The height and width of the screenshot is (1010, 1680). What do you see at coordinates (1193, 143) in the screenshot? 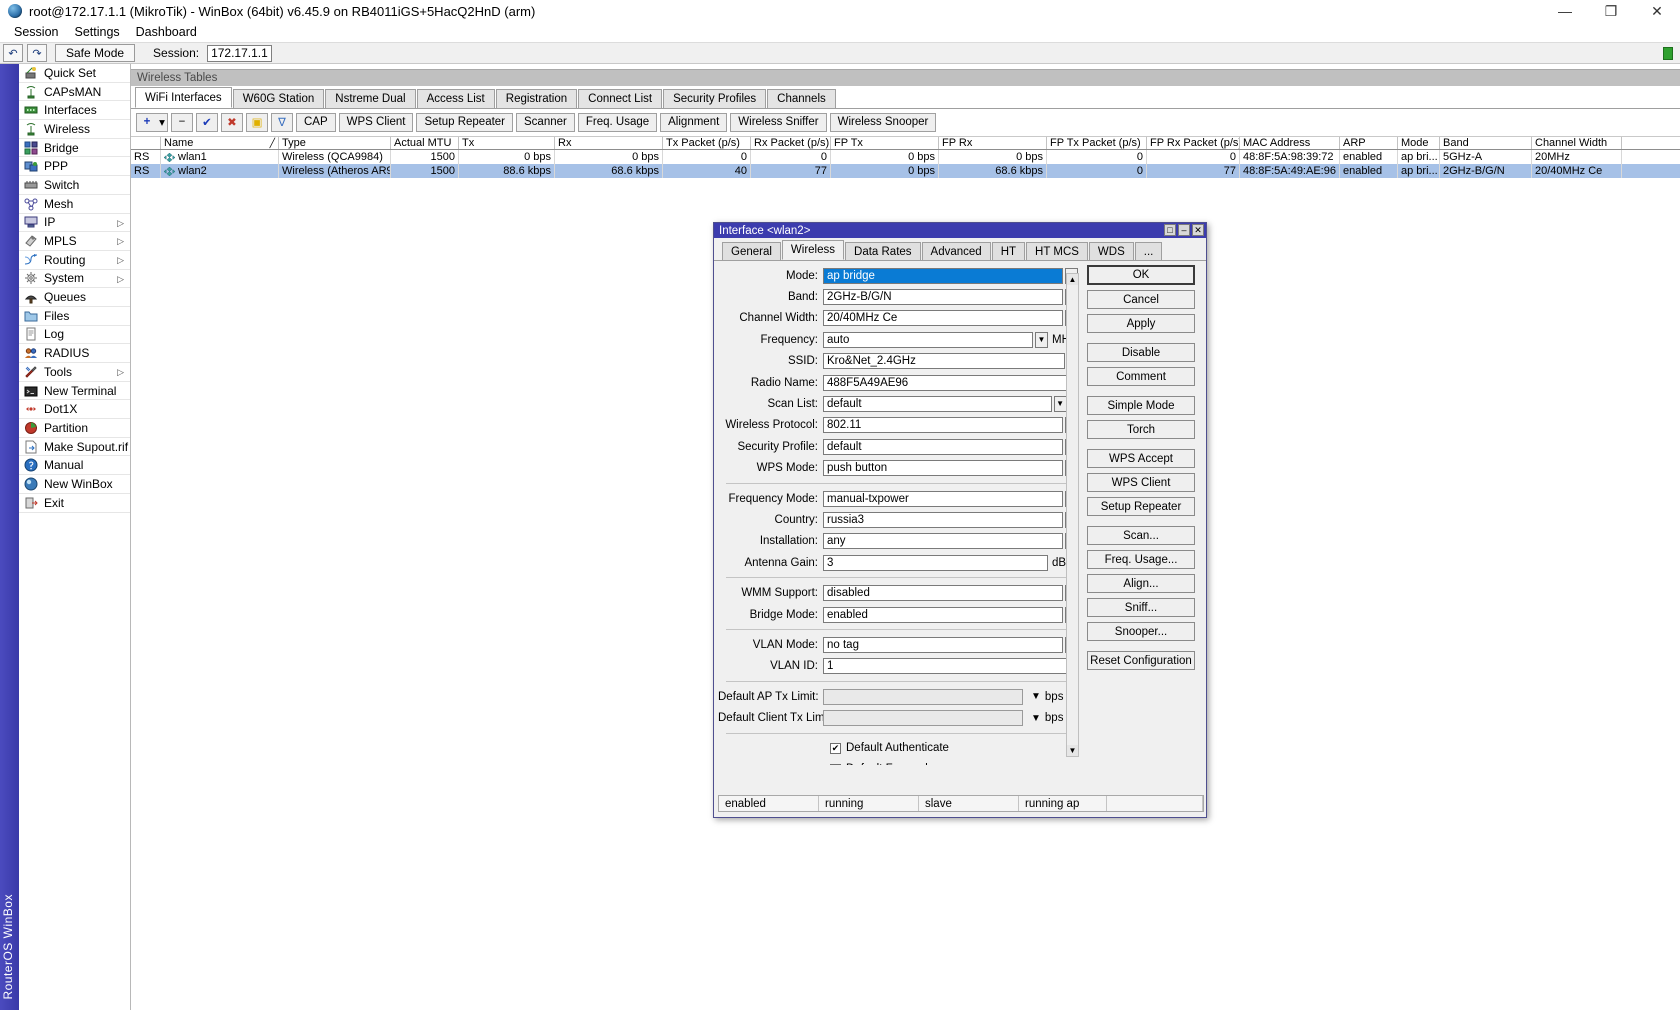
I see `column-header-fp-rx-packet-p-s: FP Rx Packet (p/s)` at bounding box center [1193, 143].